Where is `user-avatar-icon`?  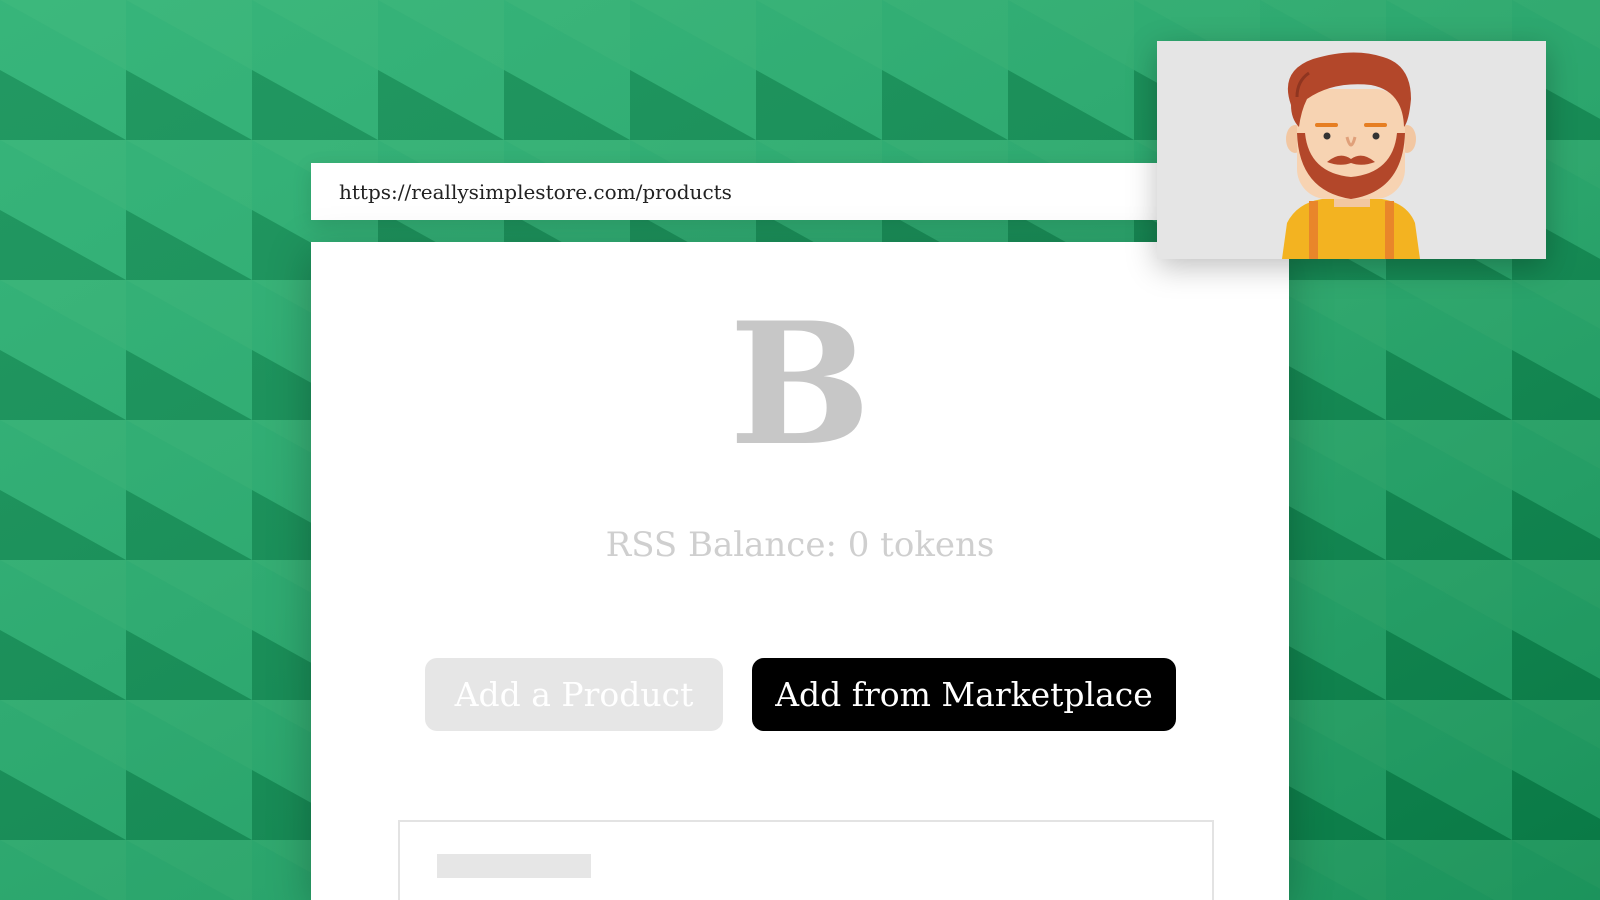
user-avatar-icon is located at coordinates (1351, 155).